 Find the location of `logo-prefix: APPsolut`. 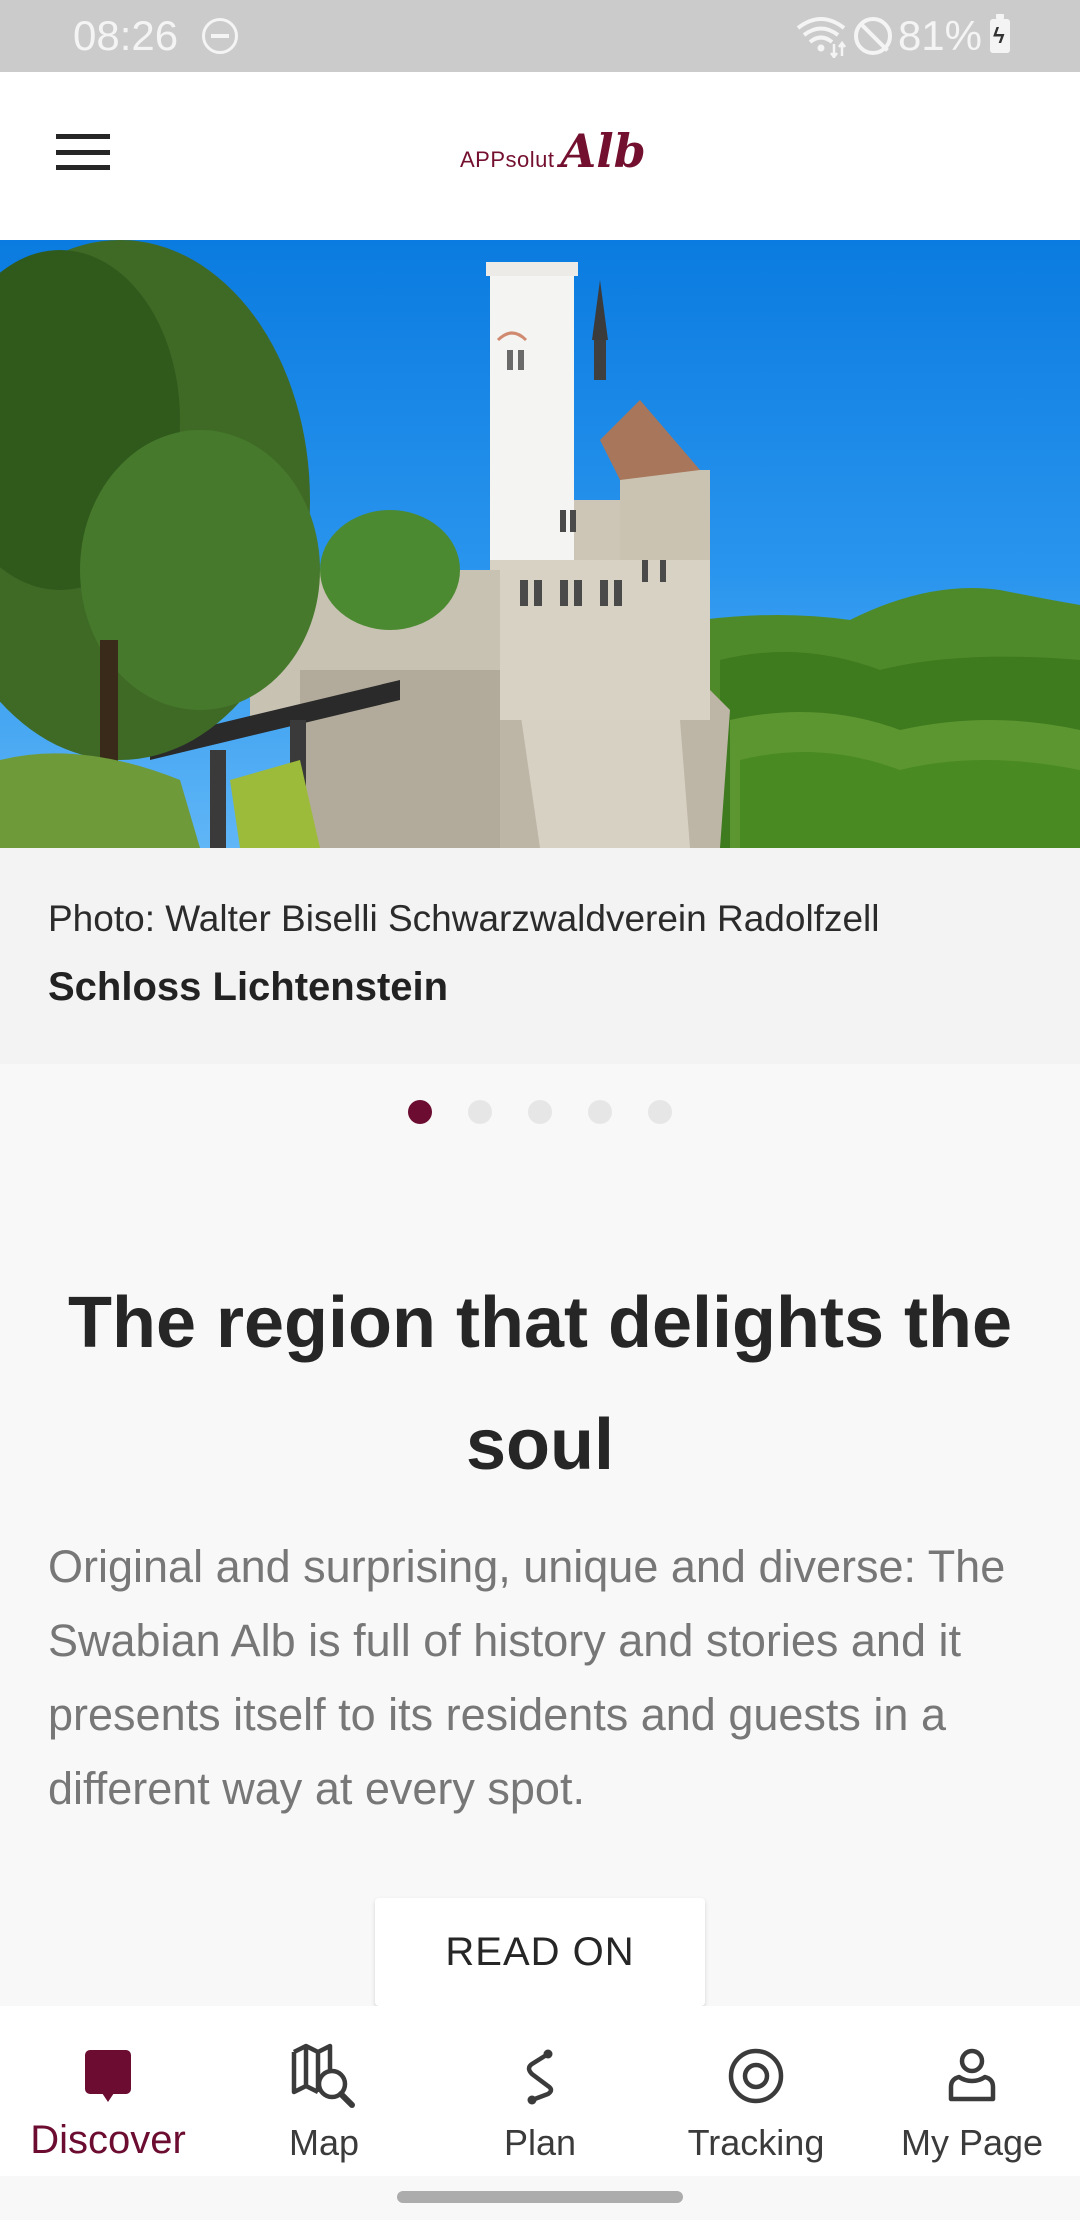

logo-prefix: APPsolut is located at coordinates (507, 159).